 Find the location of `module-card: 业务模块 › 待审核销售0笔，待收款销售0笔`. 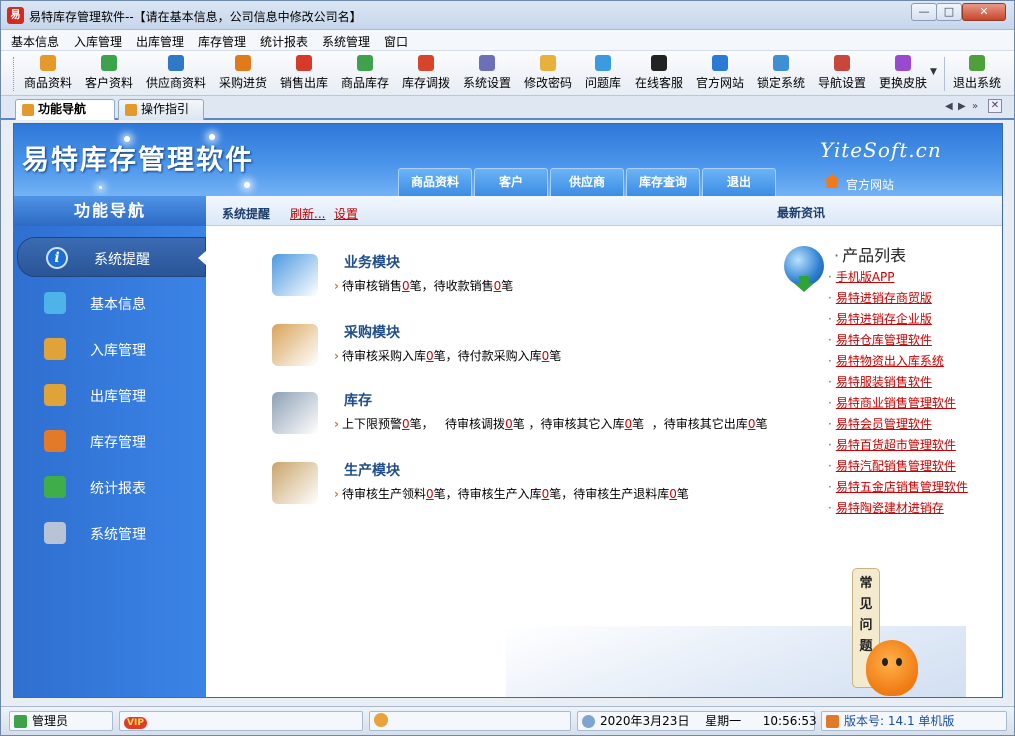

module-card: 业务模块 › 待审核销售0笔，待收款销售0笔 is located at coordinates (522, 278).